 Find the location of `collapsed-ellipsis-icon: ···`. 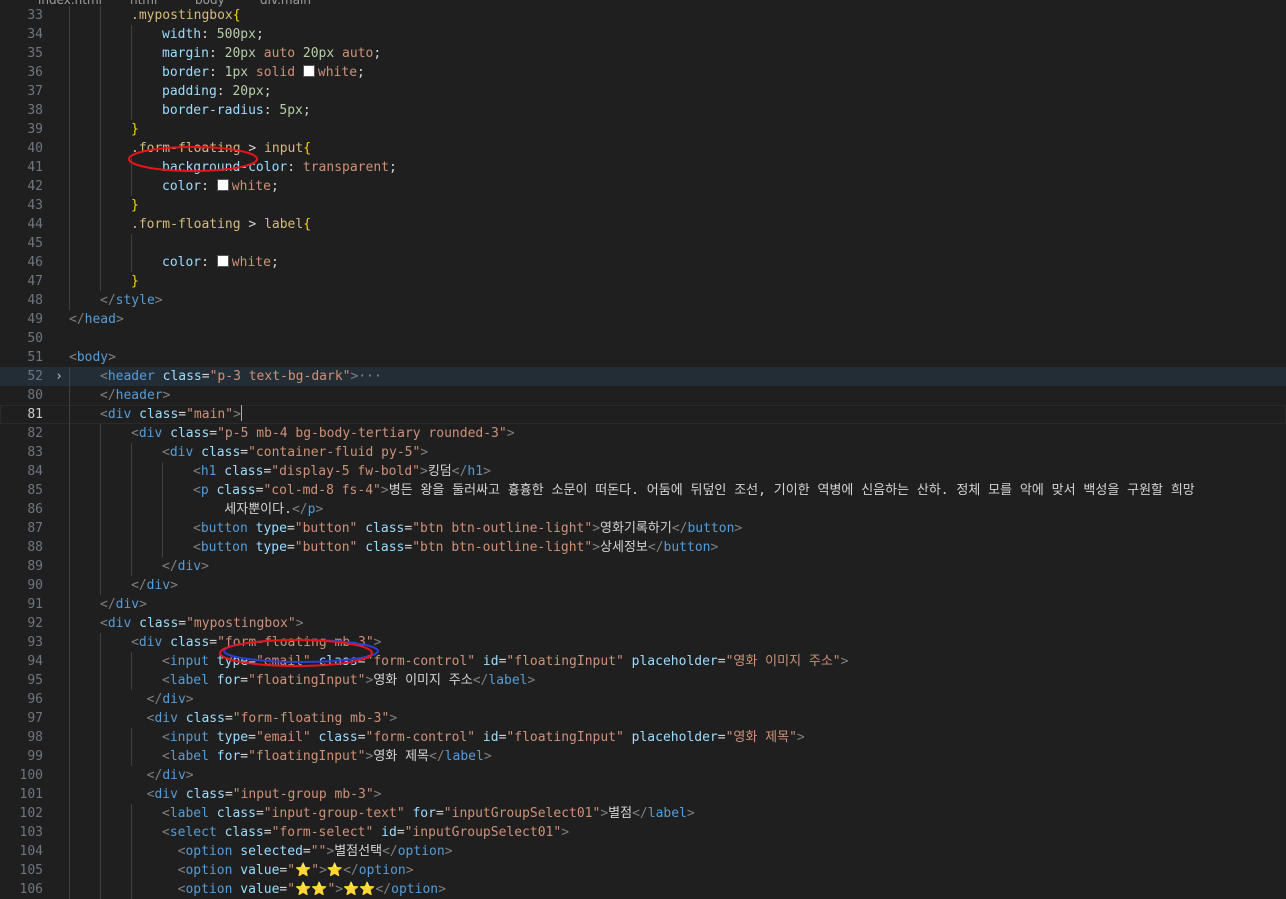

collapsed-ellipsis-icon: ··· is located at coordinates (369, 376).